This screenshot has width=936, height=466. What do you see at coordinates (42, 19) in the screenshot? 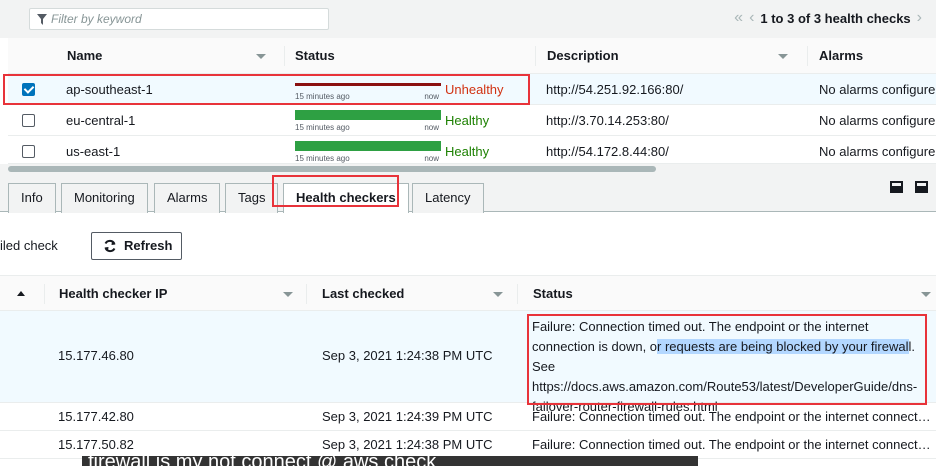
I see `filter-icon` at bounding box center [42, 19].